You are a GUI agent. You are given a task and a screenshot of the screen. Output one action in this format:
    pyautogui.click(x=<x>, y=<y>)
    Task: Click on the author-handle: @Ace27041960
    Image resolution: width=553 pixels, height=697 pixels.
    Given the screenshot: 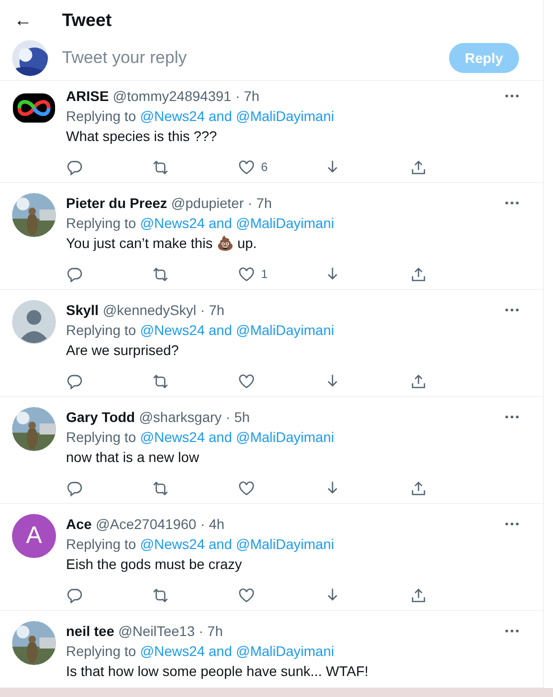 What is the action you would take?
    pyautogui.click(x=146, y=524)
    